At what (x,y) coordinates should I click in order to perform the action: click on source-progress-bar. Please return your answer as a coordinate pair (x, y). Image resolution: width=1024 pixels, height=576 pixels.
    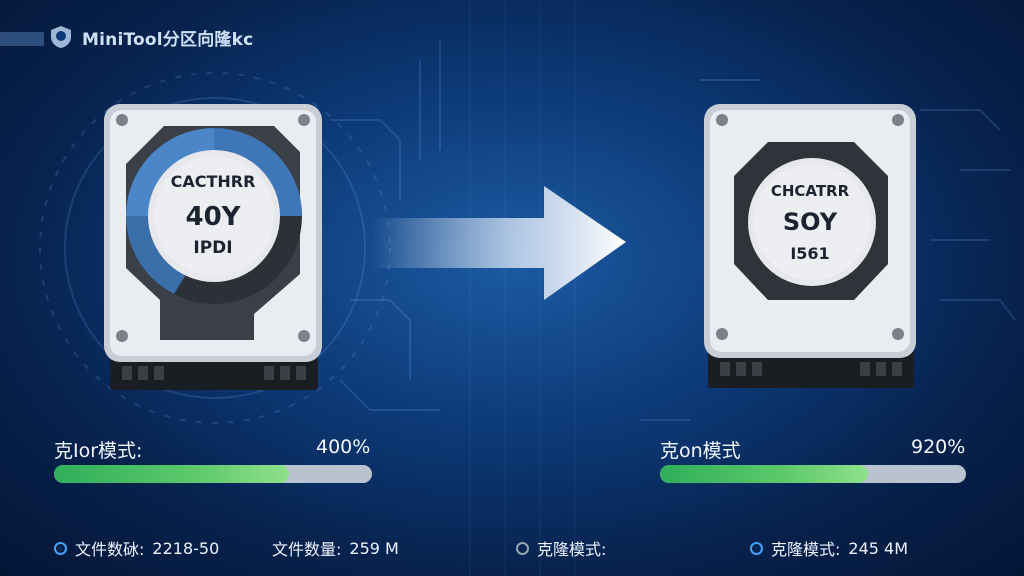
    Looking at the image, I should click on (213, 474).